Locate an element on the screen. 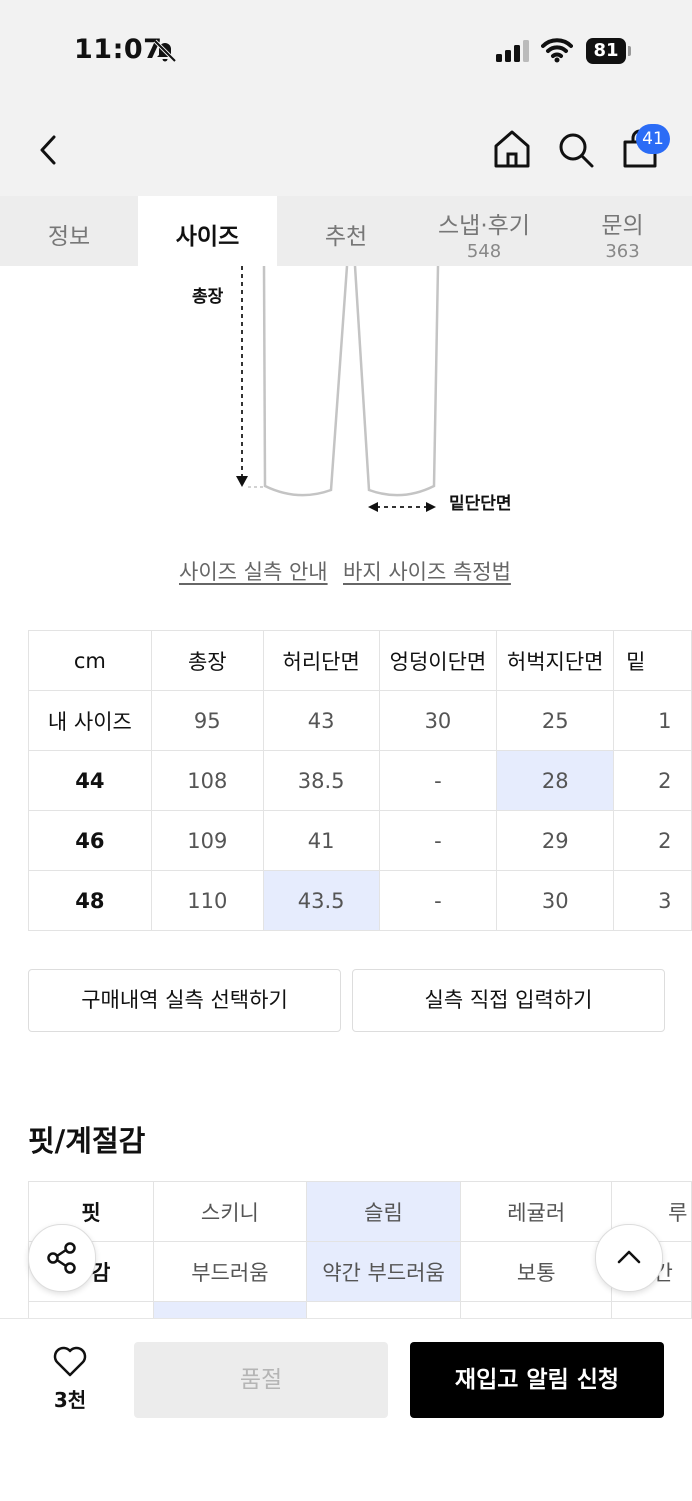  home-icon is located at coordinates (512, 149).